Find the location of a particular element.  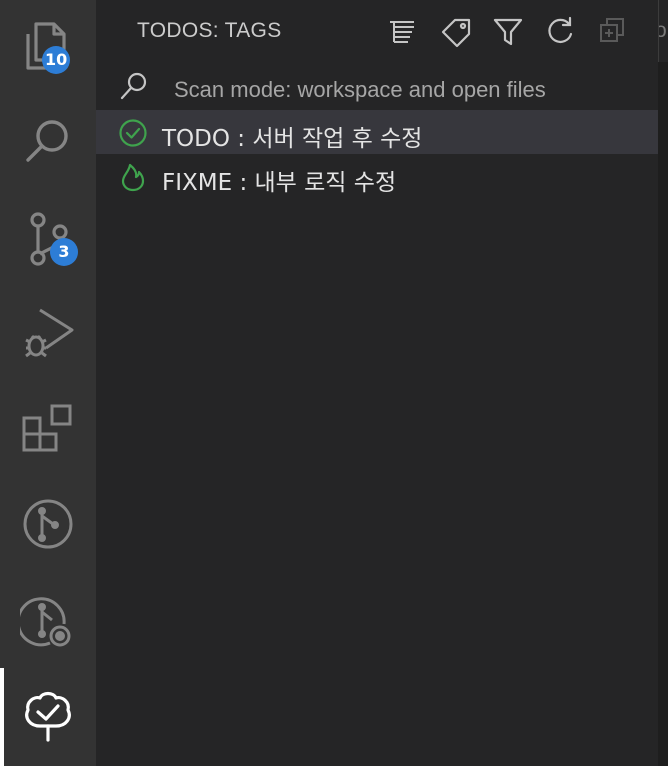

tree-view-icon is located at coordinates (402, 32).